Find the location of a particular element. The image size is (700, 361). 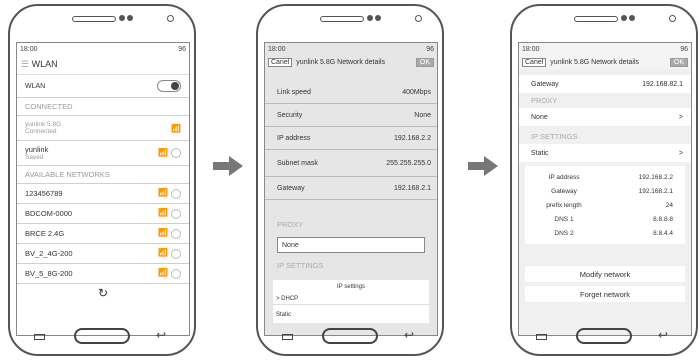

network-item: BRCE 2.4G 📶 is located at coordinates (103, 234).